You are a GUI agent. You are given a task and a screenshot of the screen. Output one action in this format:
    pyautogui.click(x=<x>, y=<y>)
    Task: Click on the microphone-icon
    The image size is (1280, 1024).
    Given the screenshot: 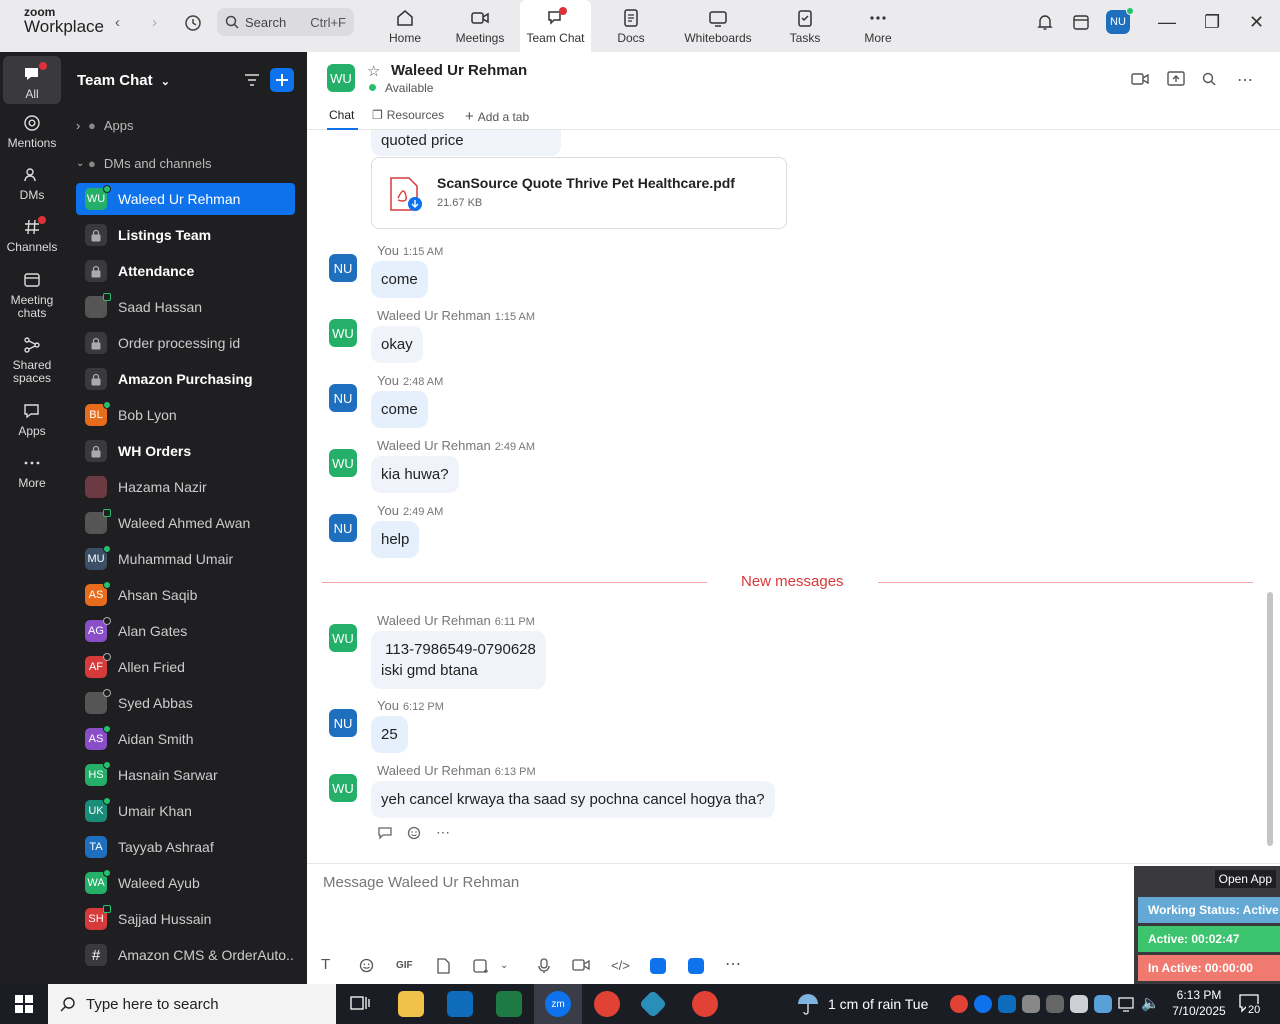 What is the action you would take?
    pyautogui.click(x=544, y=967)
    